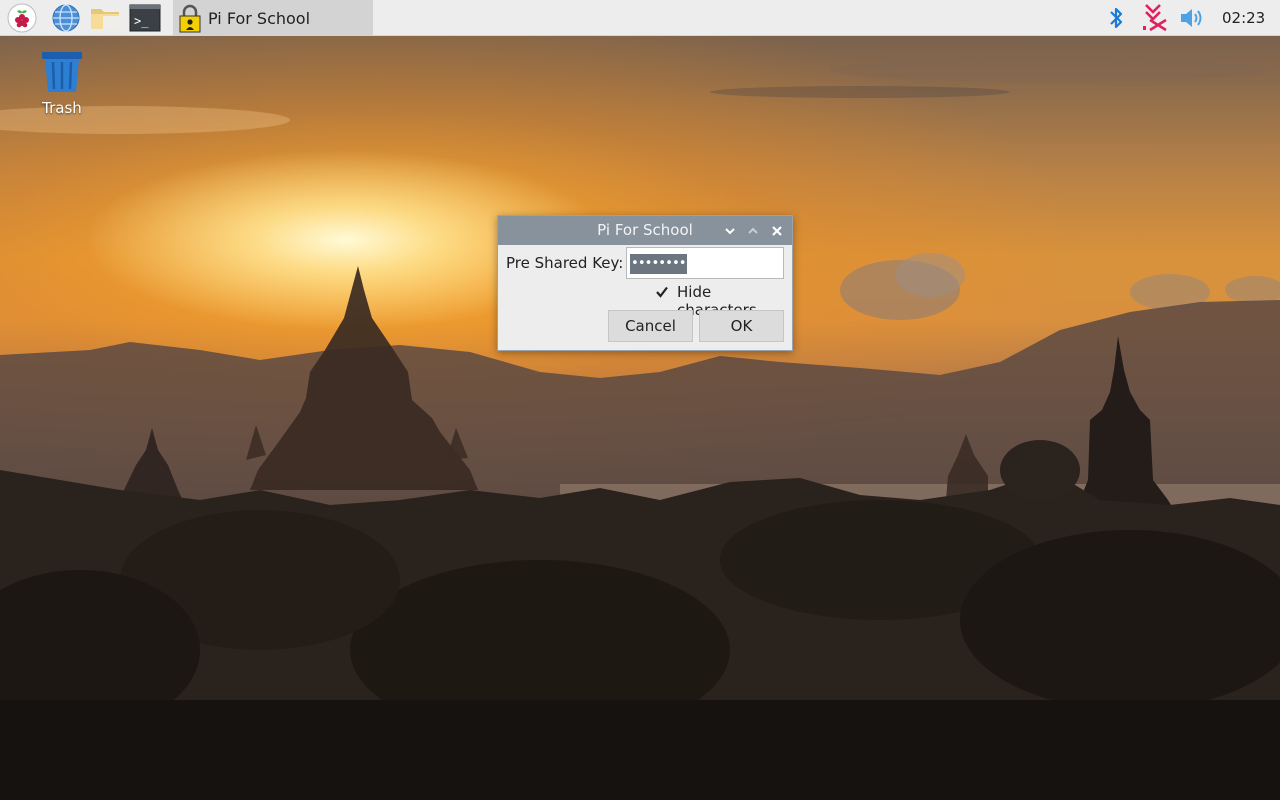 The image size is (1280, 800). Describe the element at coordinates (777, 231) in the screenshot. I see `close-icon` at that location.